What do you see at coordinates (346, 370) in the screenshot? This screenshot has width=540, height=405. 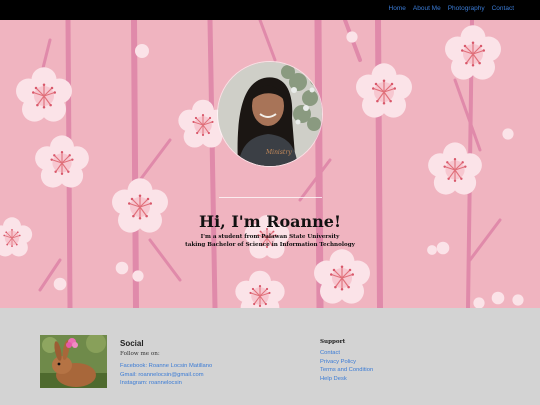 I see `terms-link: Terms and Condition` at bounding box center [346, 370].